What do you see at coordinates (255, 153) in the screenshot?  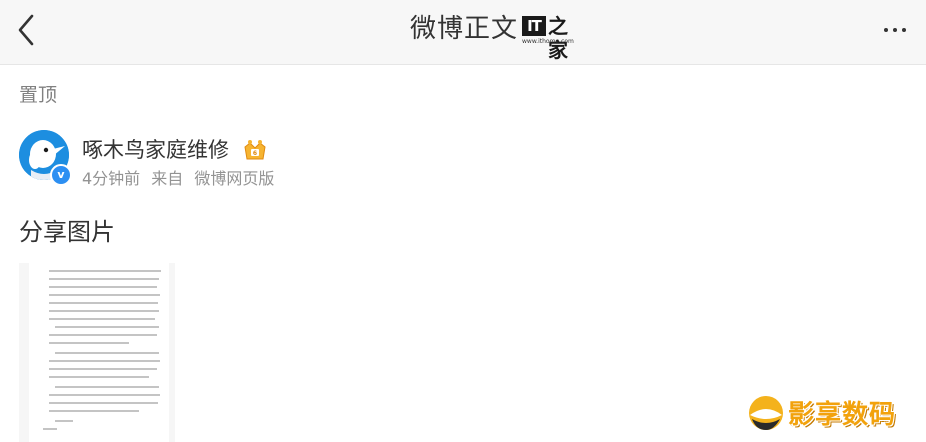 I see `svg-text: 6` at bounding box center [255, 153].